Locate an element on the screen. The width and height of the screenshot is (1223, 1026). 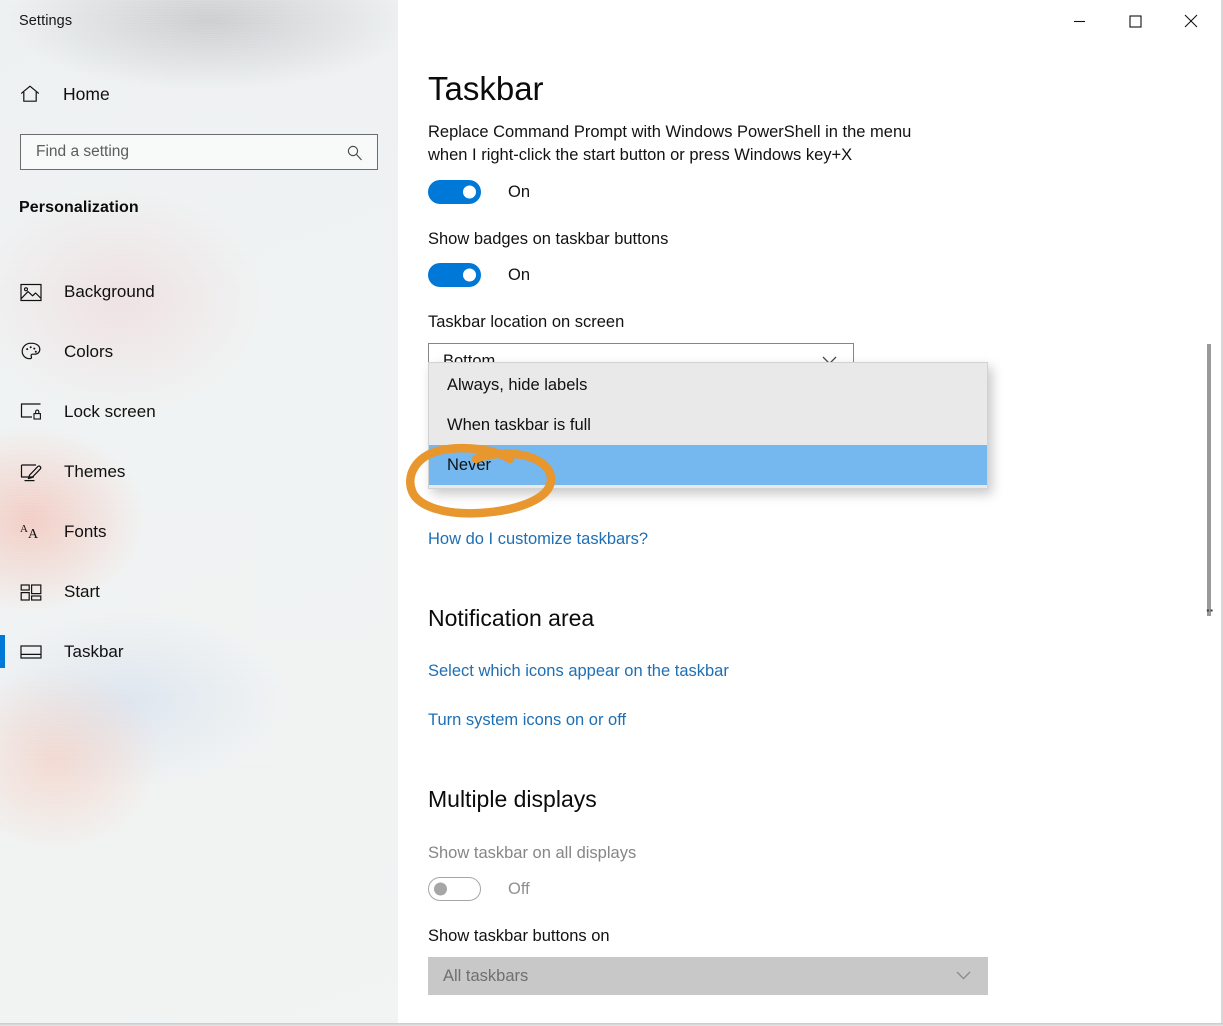
multiple-displays-heading: Multiple displays is located at coordinates (512, 799).